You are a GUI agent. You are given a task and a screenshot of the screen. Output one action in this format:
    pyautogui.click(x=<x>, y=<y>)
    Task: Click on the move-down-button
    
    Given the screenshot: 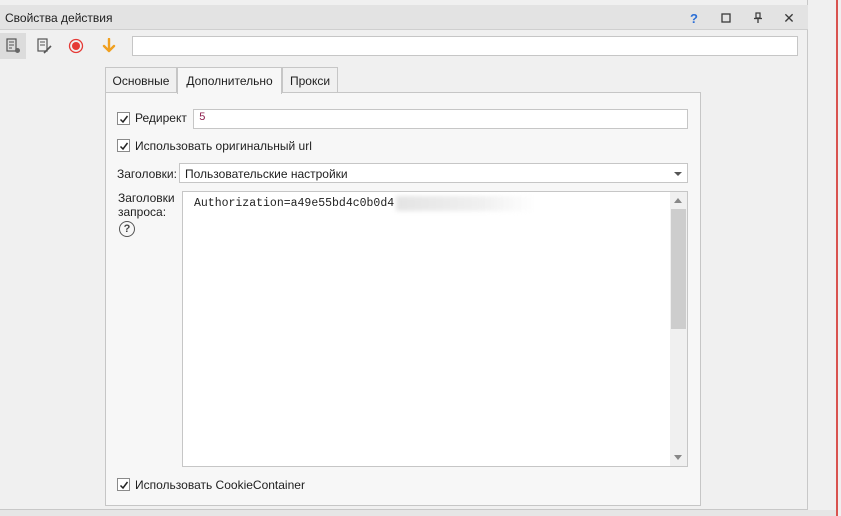 What is the action you would take?
    pyautogui.click(x=109, y=46)
    